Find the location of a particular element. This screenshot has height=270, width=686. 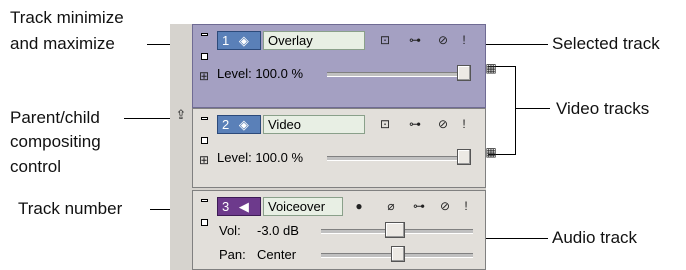

track-number-3: 3 ◀ is located at coordinates (239, 206).